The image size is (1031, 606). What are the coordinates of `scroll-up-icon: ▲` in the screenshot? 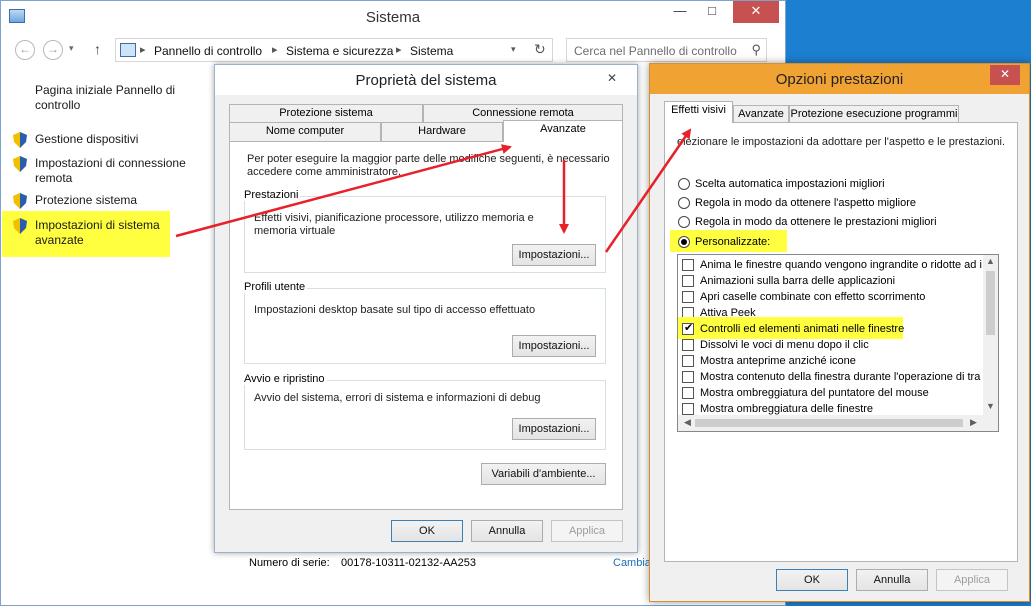 It's located at (990, 261).